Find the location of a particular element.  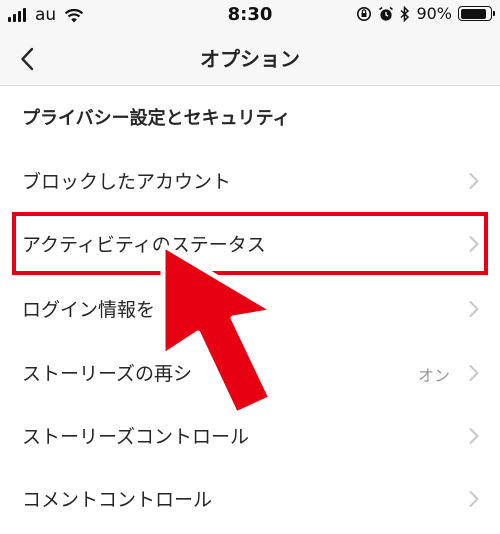

list-item-label: ストーリーズの再シ is located at coordinates (107, 374).